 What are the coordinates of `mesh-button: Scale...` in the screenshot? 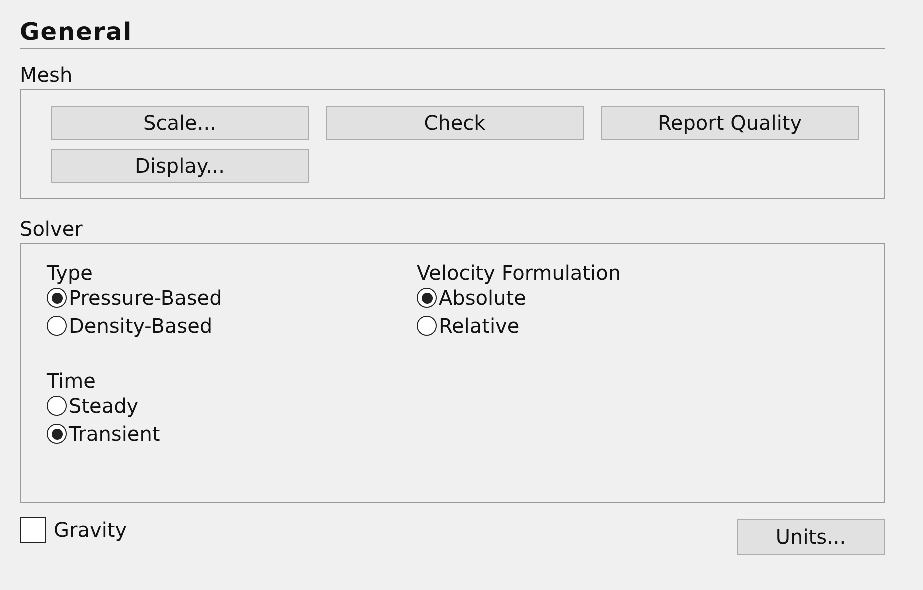 It's located at (180, 123).